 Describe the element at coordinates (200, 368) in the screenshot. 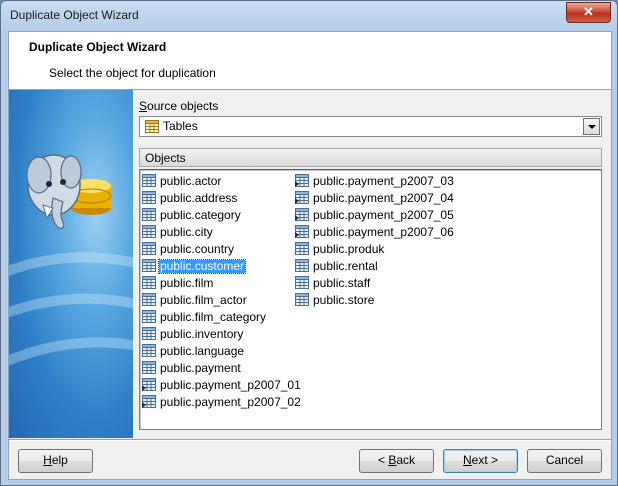

I see `list-item-label: public.payment` at that location.